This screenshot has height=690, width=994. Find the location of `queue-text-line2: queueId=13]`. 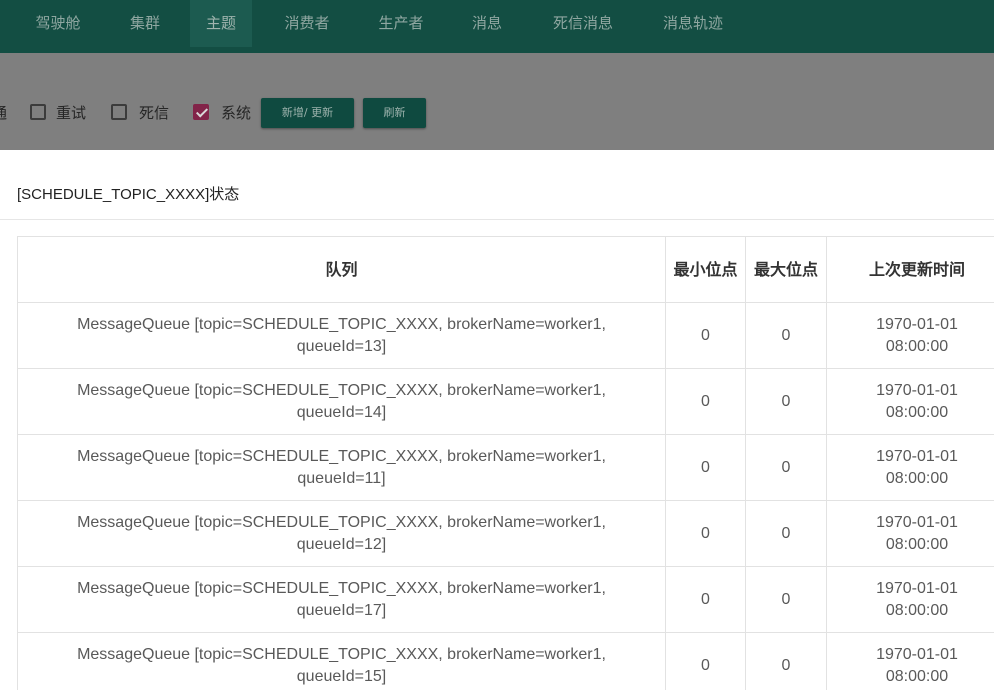

queue-text-line2: queueId=13] is located at coordinates (341, 346).